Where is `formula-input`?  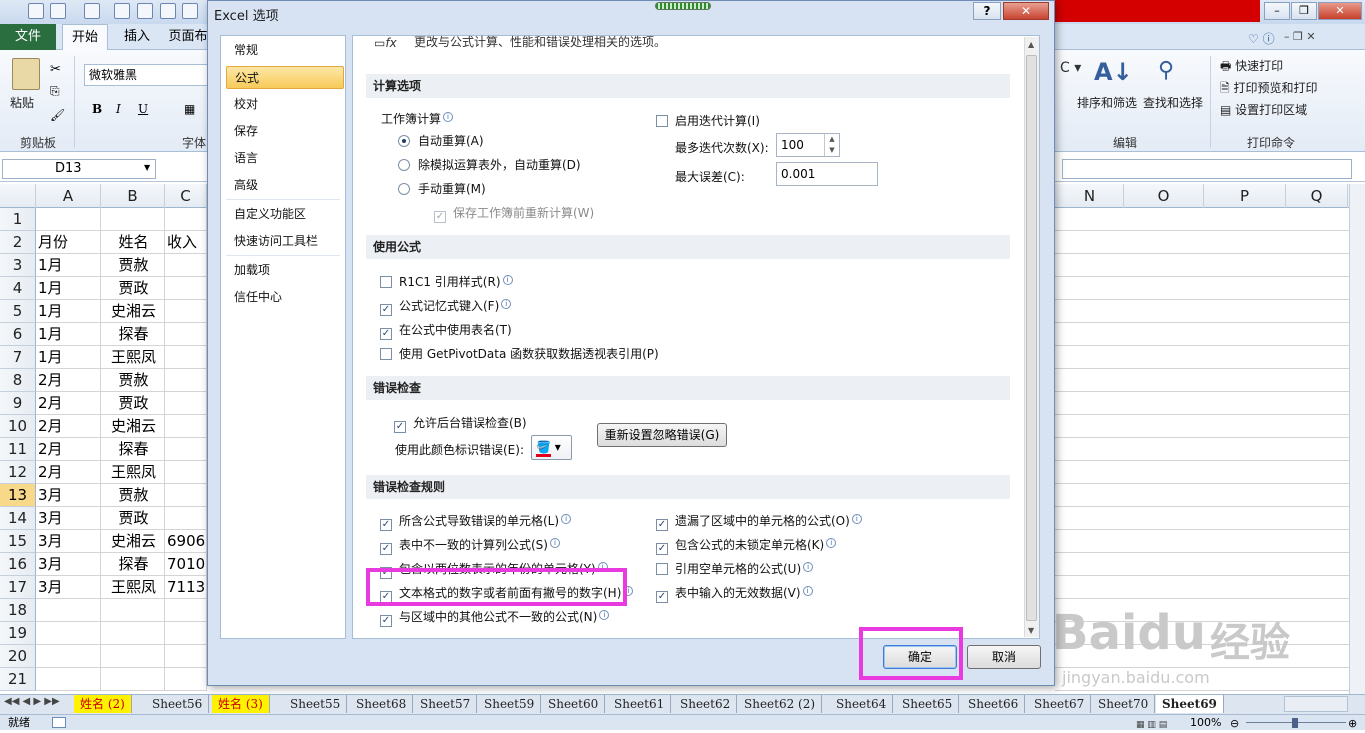
formula-input is located at coordinates (1207, 169).